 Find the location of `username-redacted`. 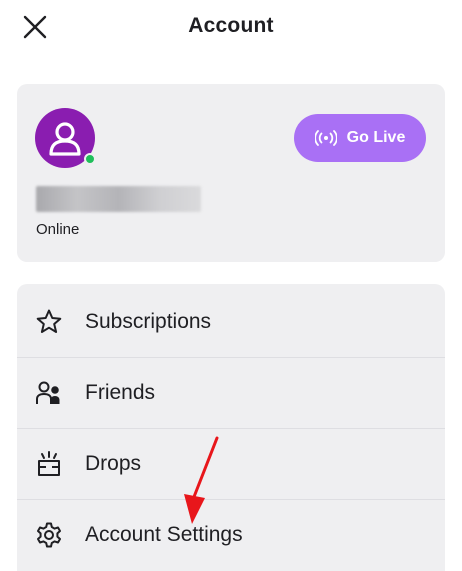

username-redacted is located at coordinates (118, 199).